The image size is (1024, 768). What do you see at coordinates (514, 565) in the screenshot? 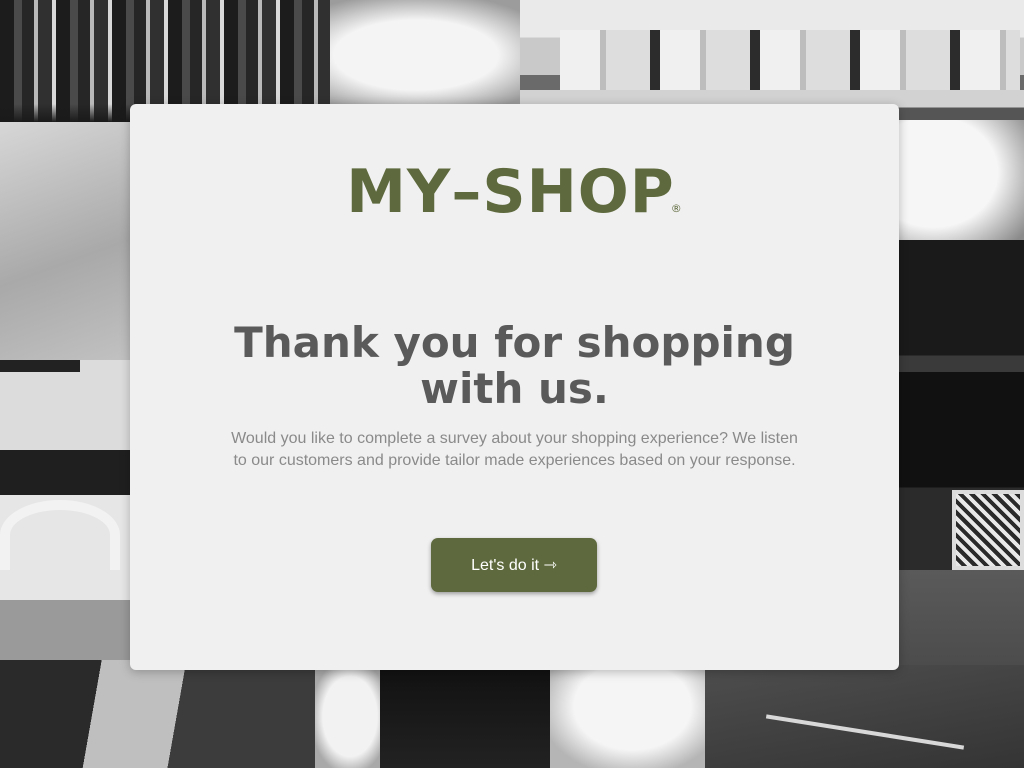
I see `start-survey-button: Let's do it ⇾` at bounding box center [514, 565].